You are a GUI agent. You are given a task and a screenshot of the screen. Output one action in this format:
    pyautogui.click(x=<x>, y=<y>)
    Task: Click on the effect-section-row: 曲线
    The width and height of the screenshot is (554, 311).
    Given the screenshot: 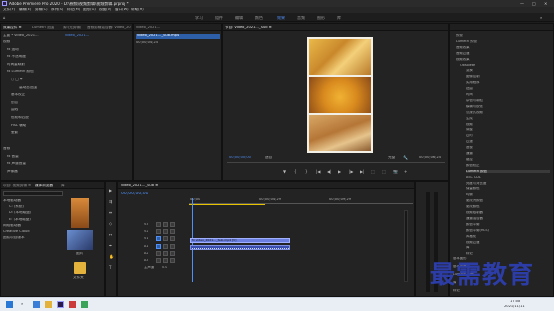 What is the action you would take?
    pyautogui.click(x=14, y=110)
    